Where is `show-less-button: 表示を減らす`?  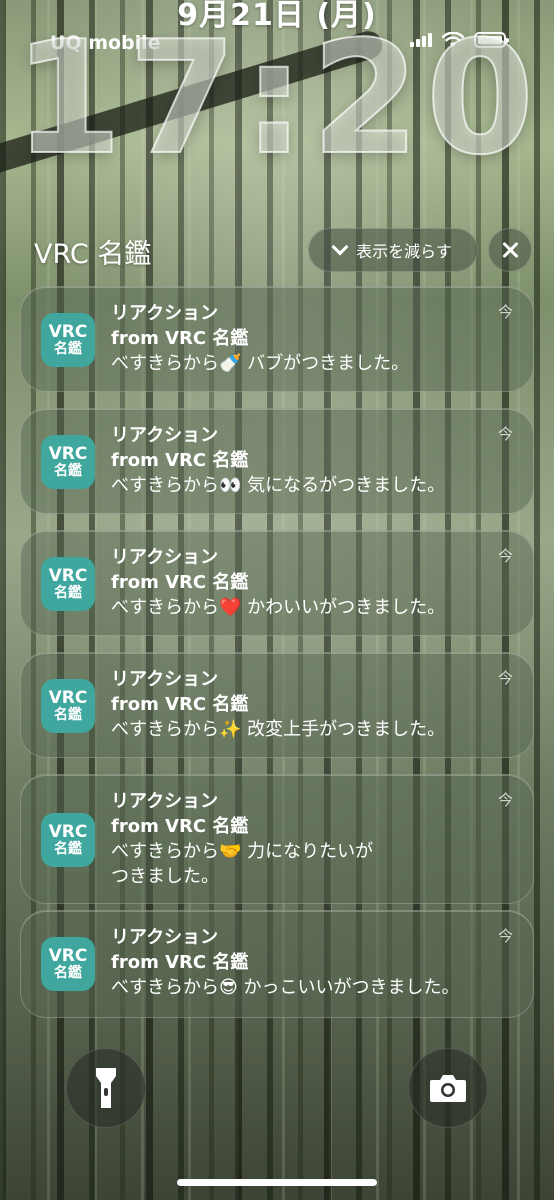 show-less-button: 表示を減らす is located at coordinates (393, 250).